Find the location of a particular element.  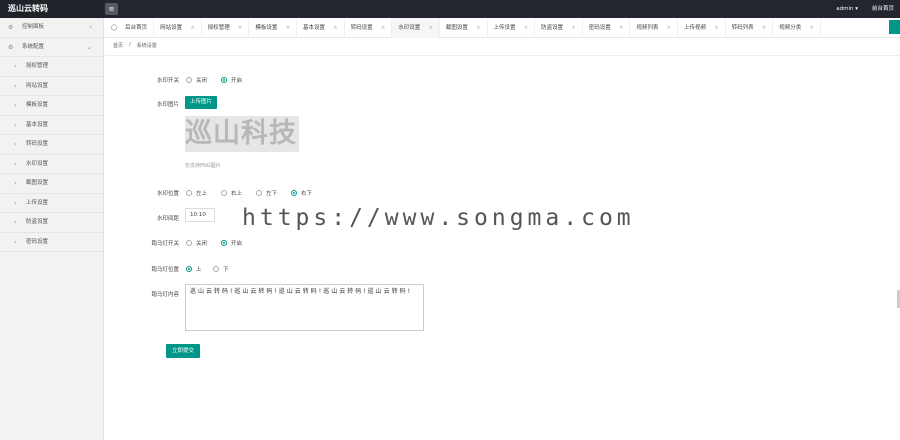

front-link: 前台首页 is located at coordinates (883, 9).